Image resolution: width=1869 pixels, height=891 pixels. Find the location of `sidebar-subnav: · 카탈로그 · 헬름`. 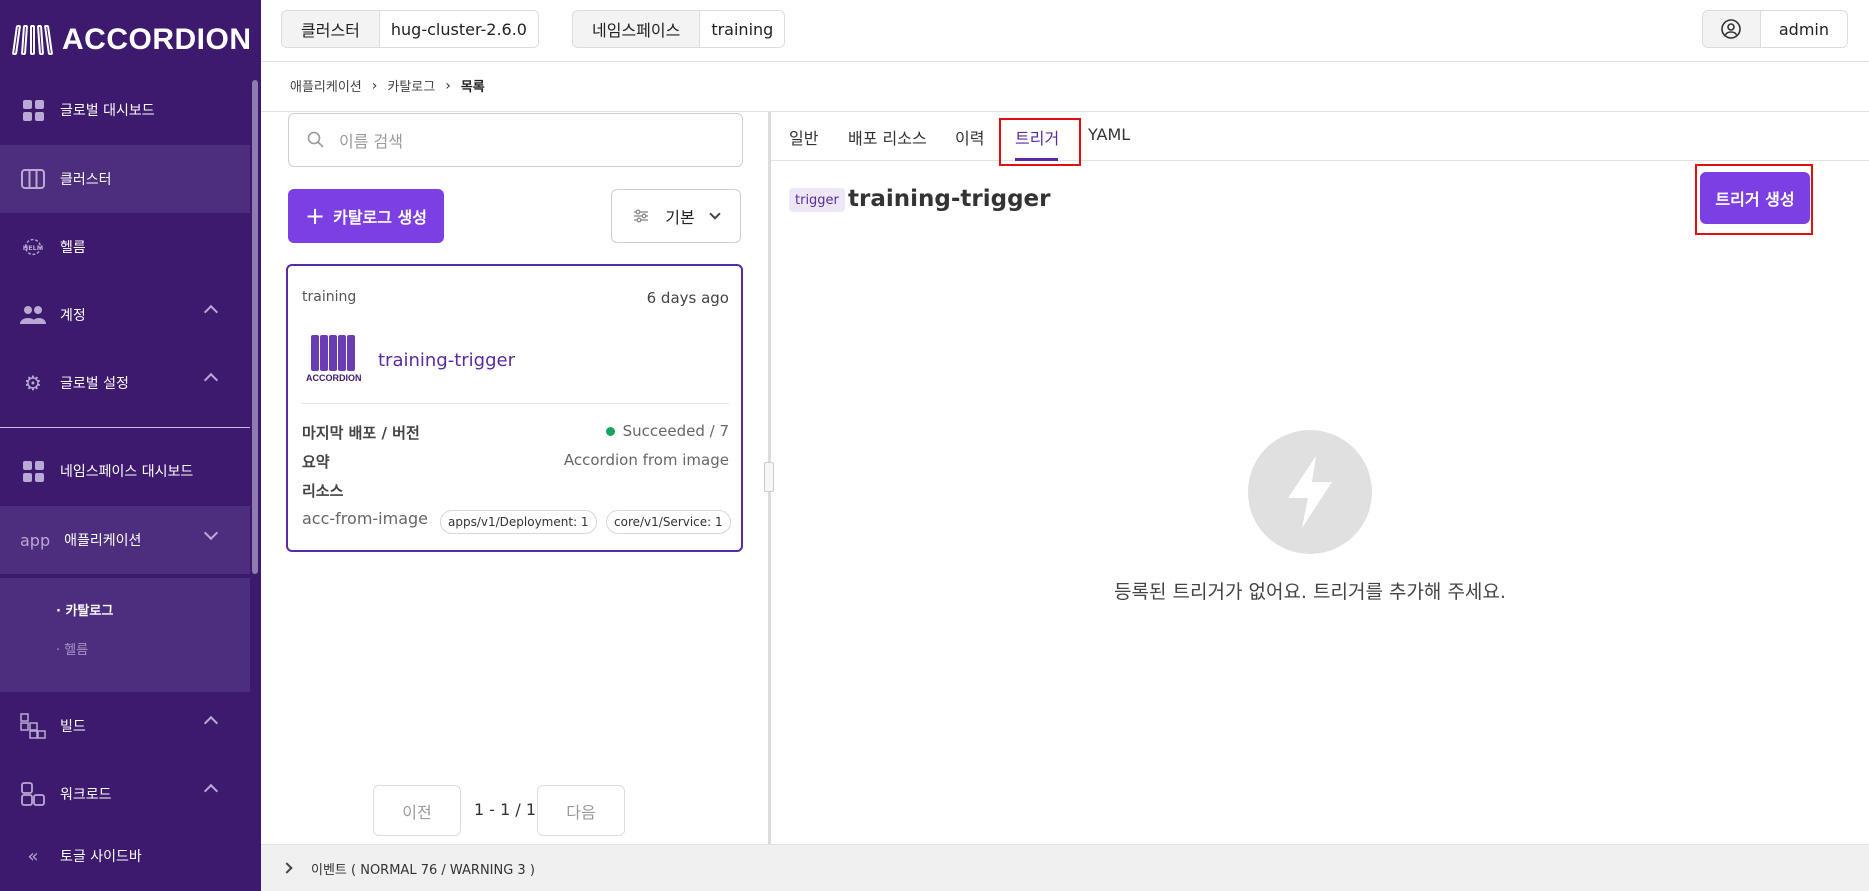

sidebar-subnav: · 카탈로그 · 헬름 is located at coordinates (125, 635).